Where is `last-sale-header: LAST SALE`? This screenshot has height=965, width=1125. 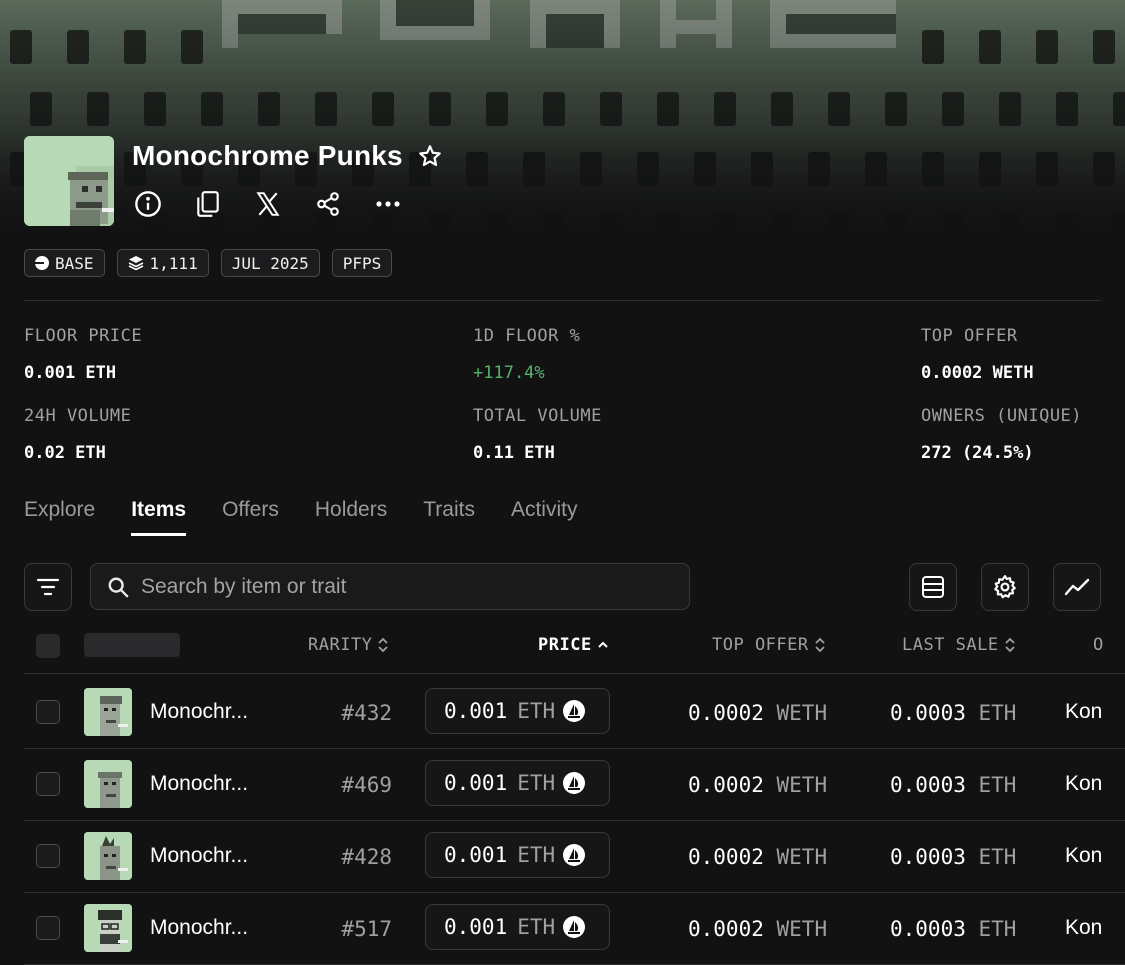 last-sale-header: LAST SALE is located at coordinates (958, 645).